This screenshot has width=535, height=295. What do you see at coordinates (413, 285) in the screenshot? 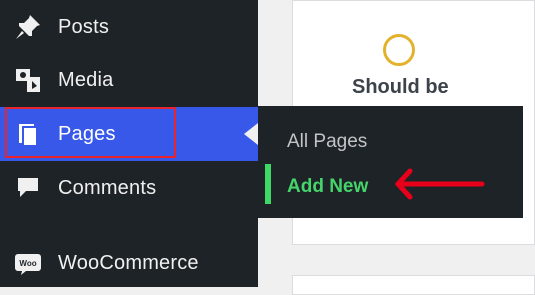
I see `content-card-secondary` at bounding box center [413, 285].